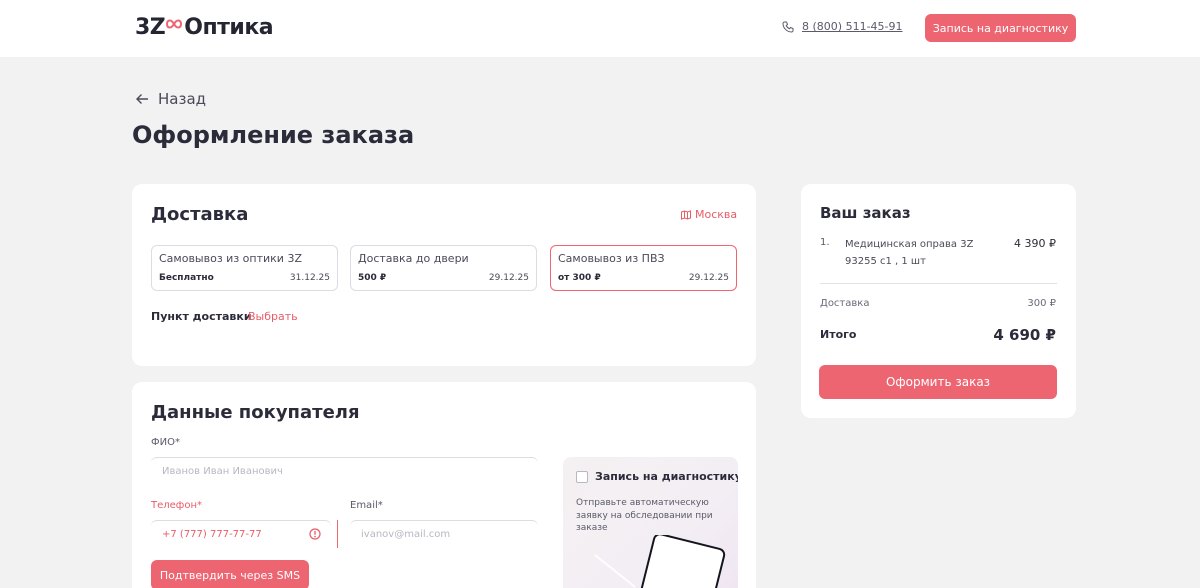 The width and height of the screenshot is (1200, 588). I want to click on fio-label: ФИО*, so click(165, 442).